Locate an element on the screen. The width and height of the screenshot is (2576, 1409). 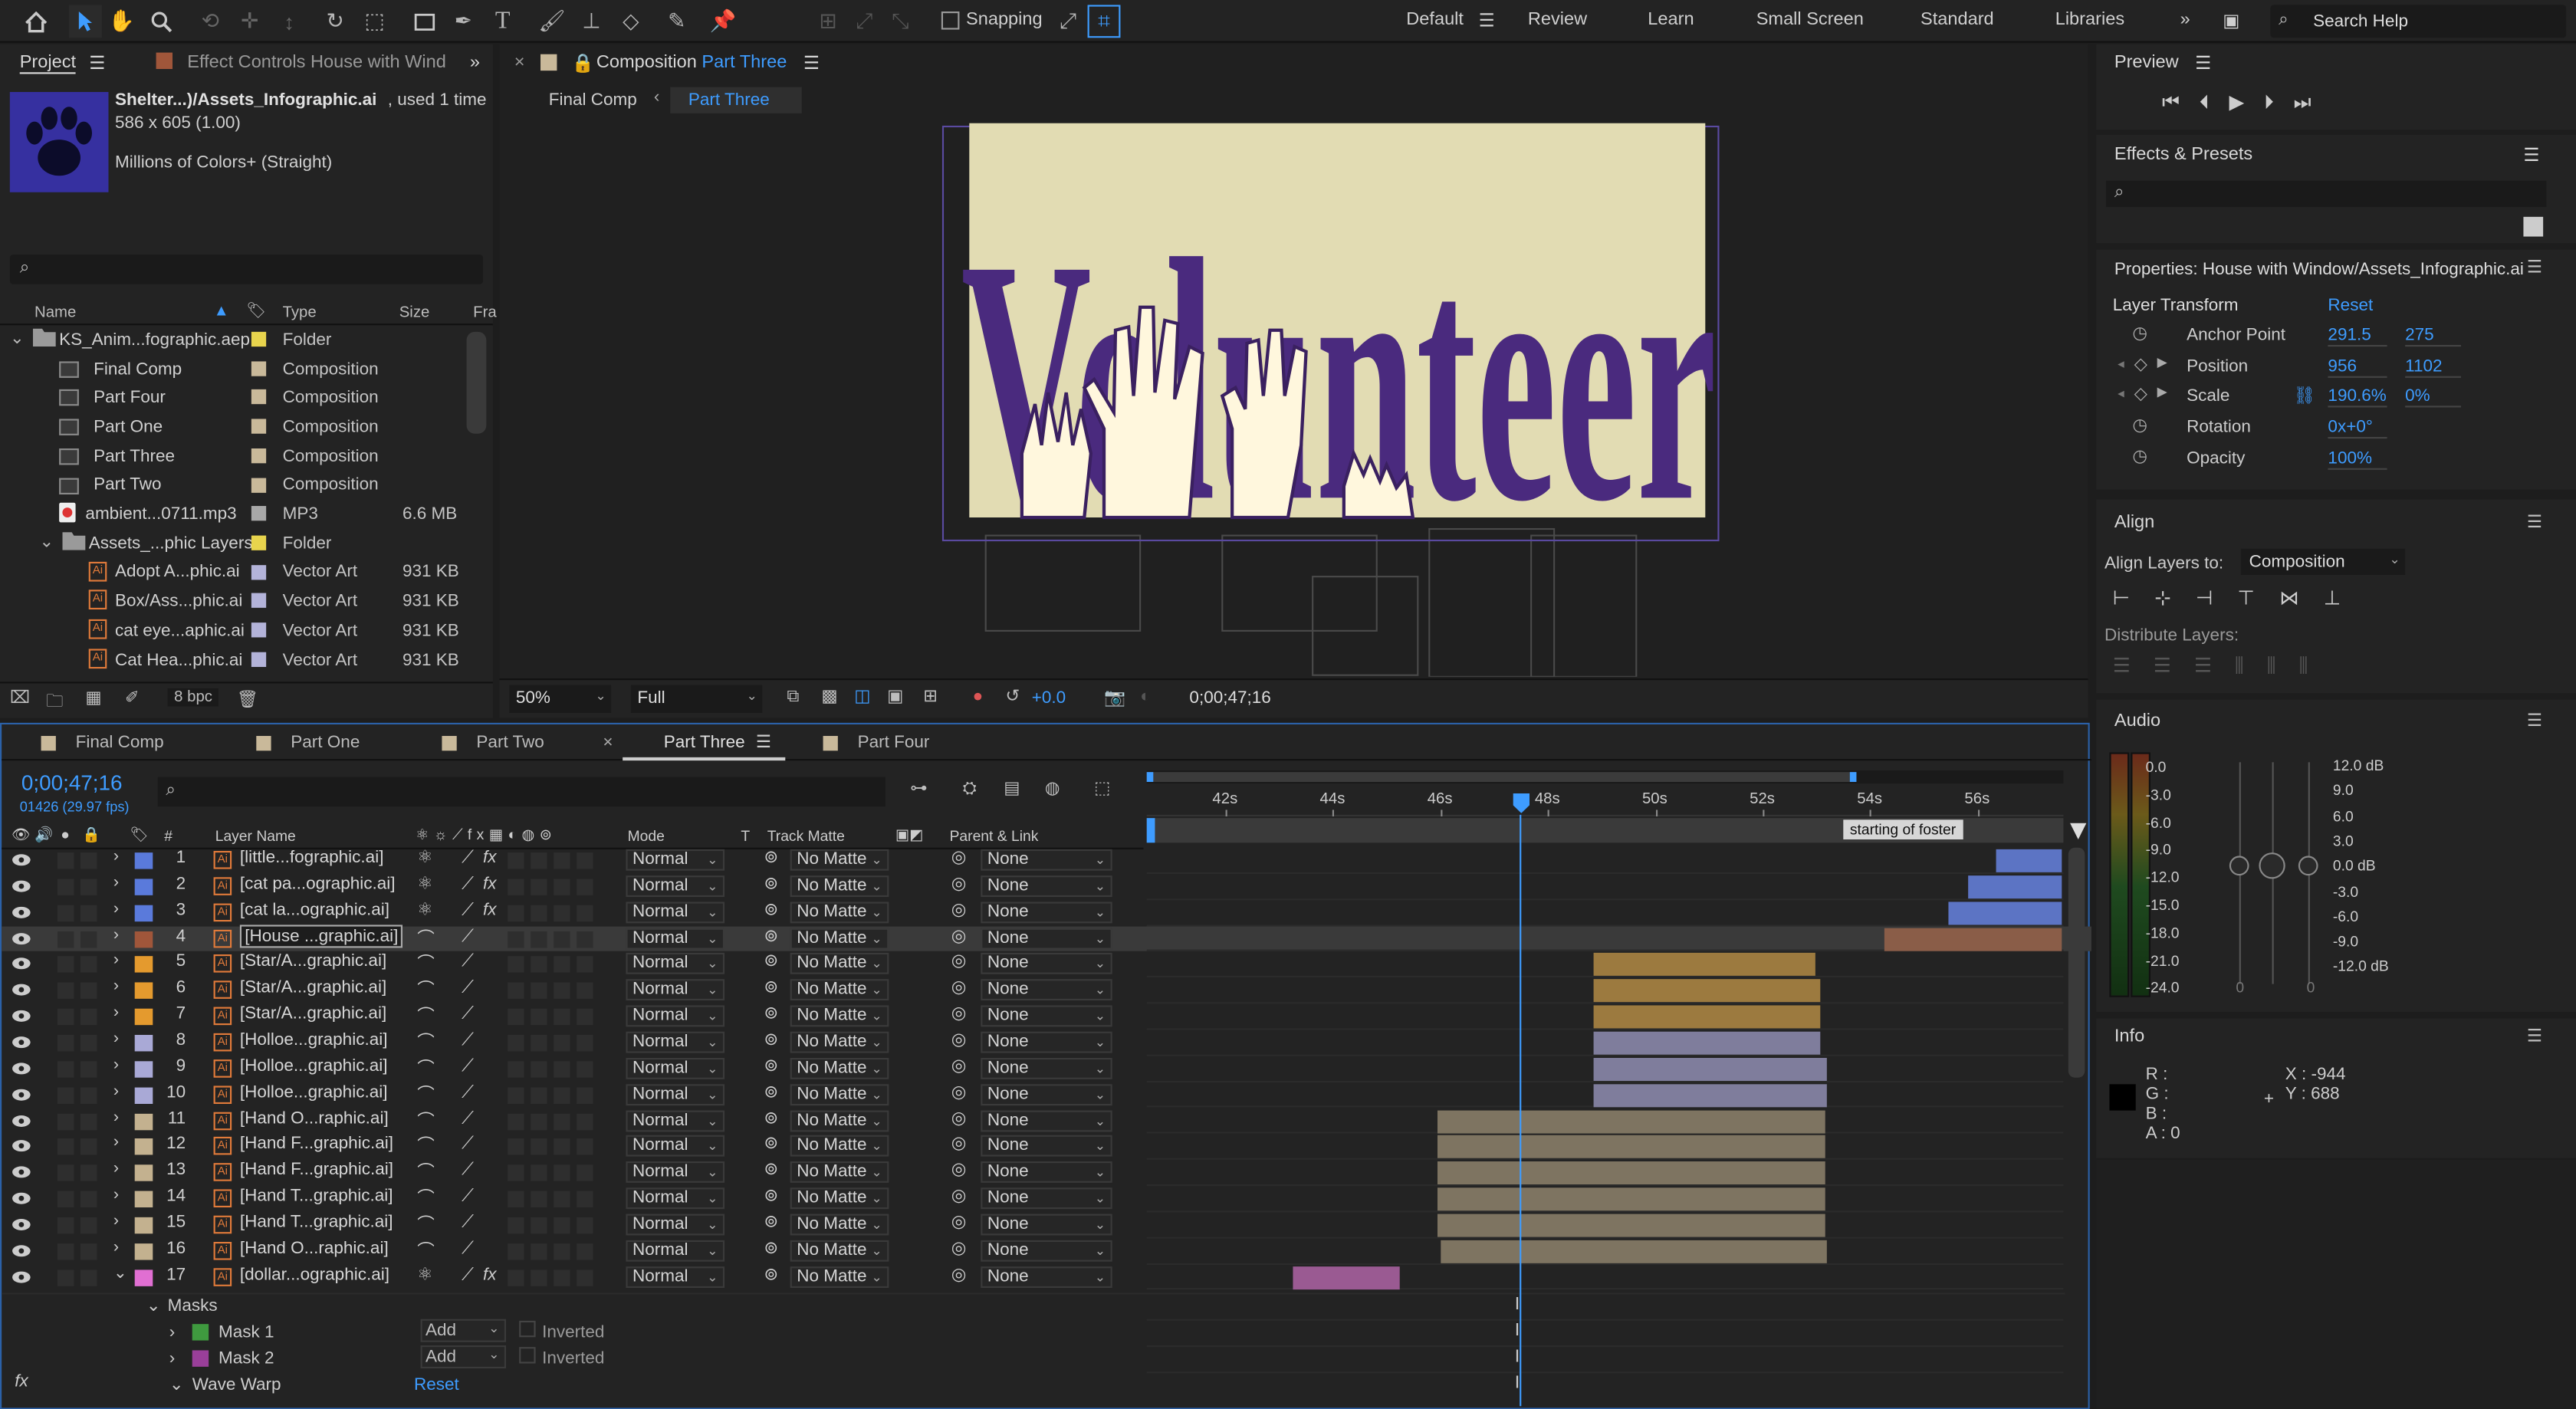
align-bottom-icon: ⊥ is located at coordinates (2332, 597).